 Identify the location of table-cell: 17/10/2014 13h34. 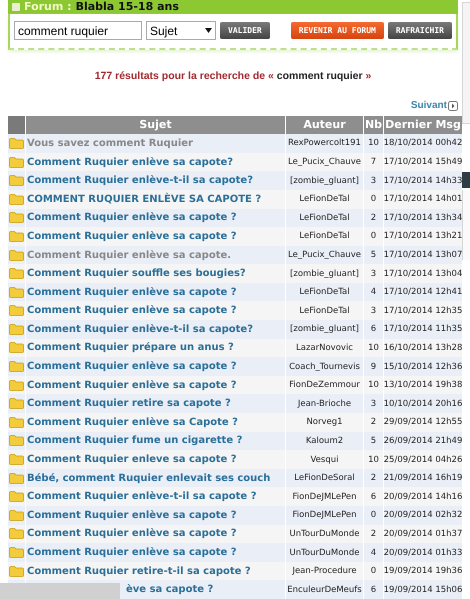
(423, 218).